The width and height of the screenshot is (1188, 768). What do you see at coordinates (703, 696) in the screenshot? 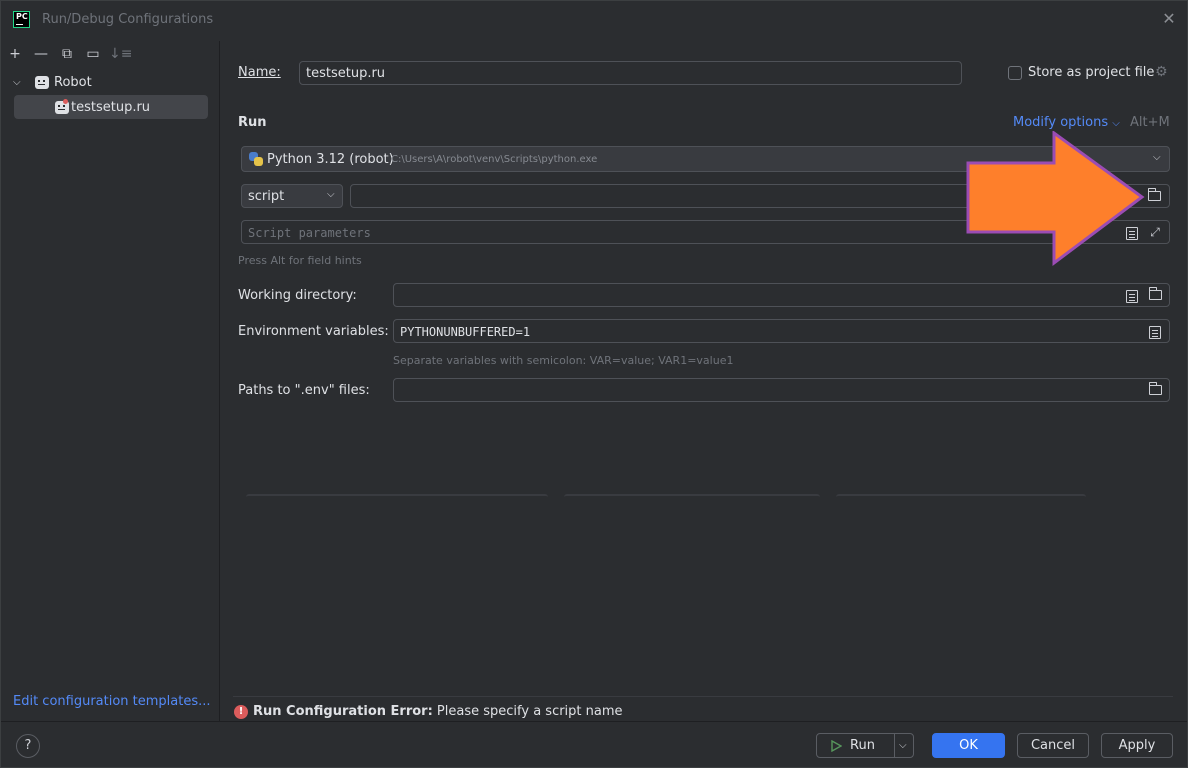
I see `error-divider` at bounding box center [703, 696].